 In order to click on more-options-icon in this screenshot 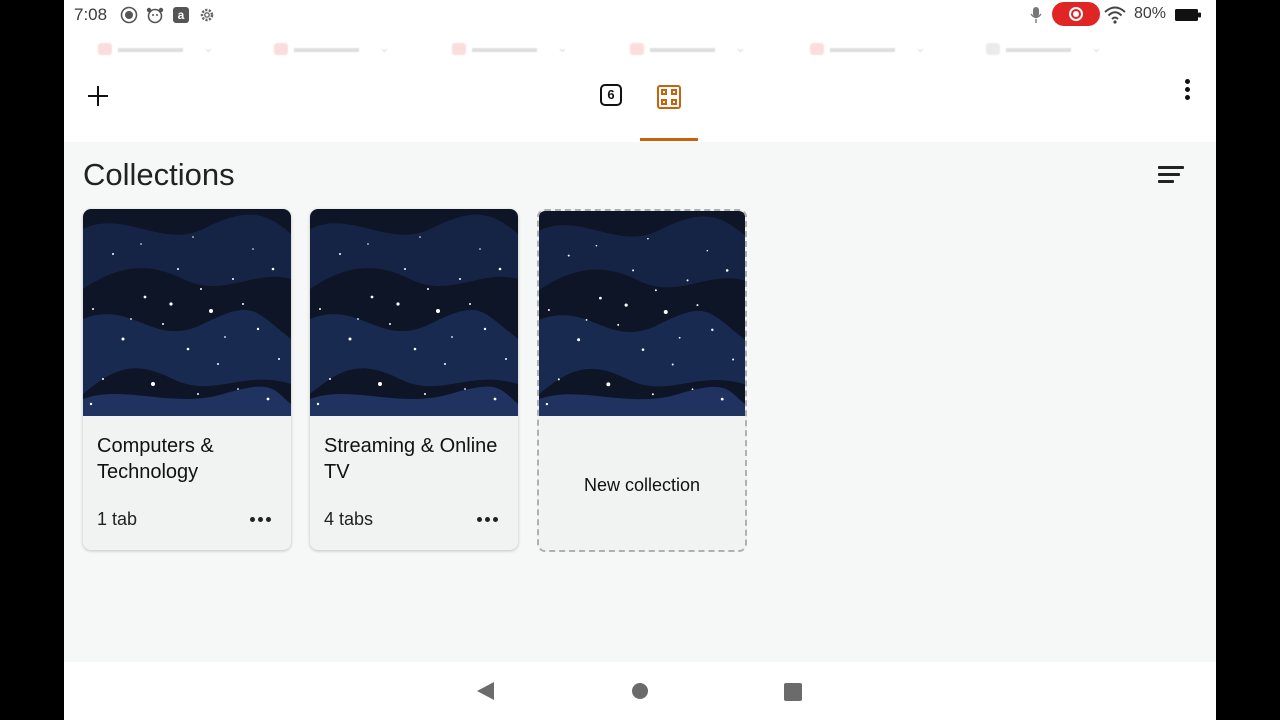, I will do `click(1187, 89)`.